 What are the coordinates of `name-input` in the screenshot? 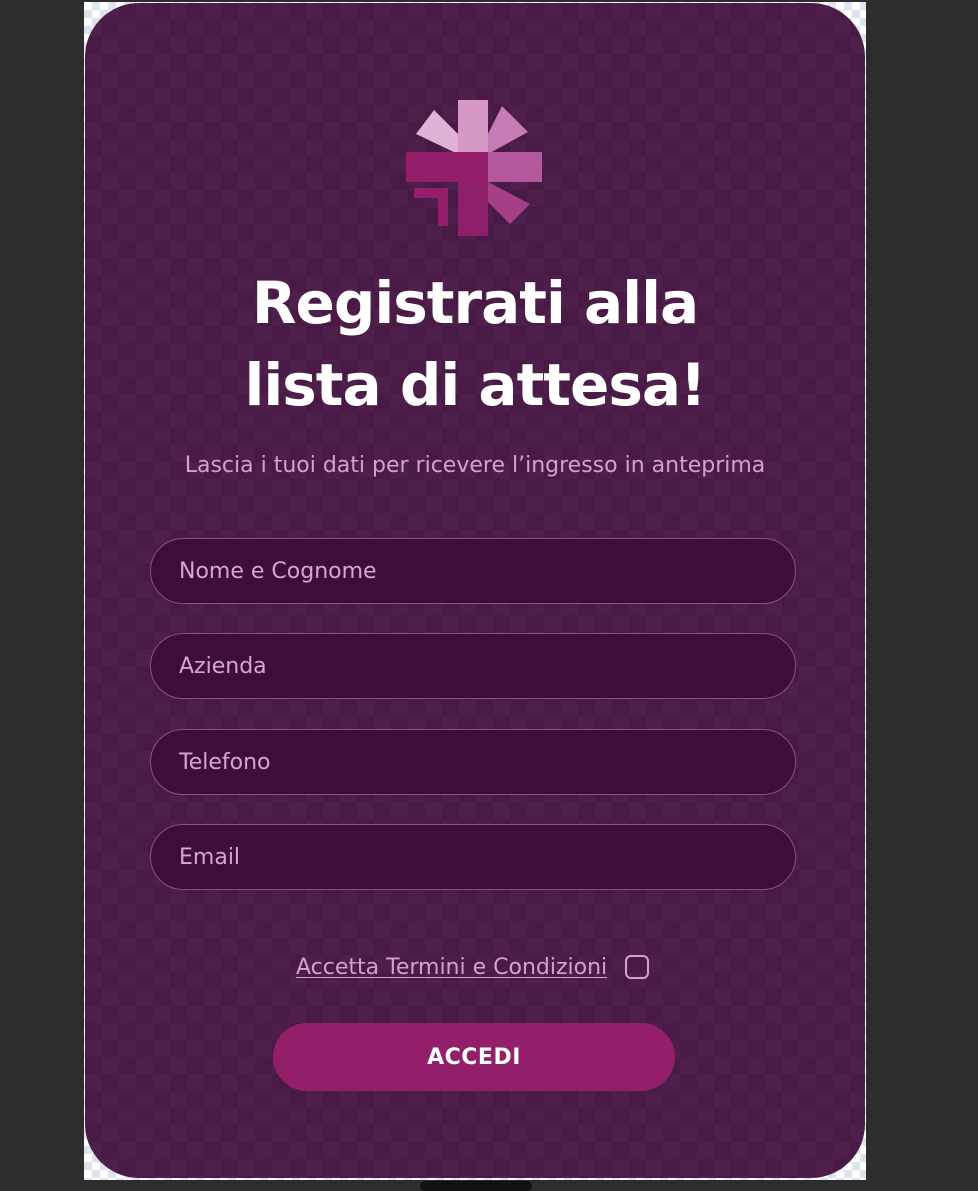 It's located at (473, 571).